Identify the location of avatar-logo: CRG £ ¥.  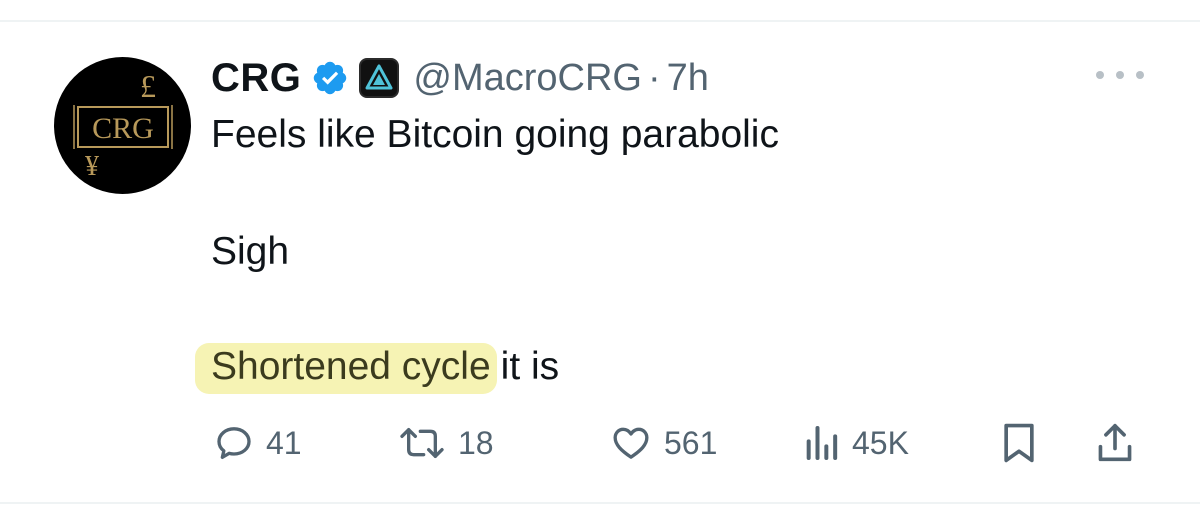
(123, 125).